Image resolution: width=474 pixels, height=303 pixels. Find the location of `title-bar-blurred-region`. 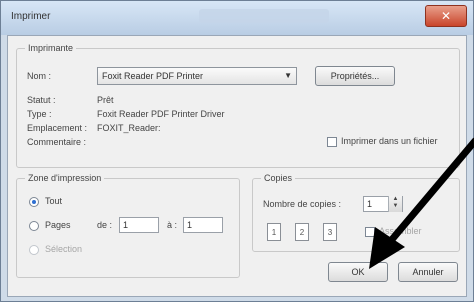

title-bar-blurred-region is located at coordinates (264, 16).